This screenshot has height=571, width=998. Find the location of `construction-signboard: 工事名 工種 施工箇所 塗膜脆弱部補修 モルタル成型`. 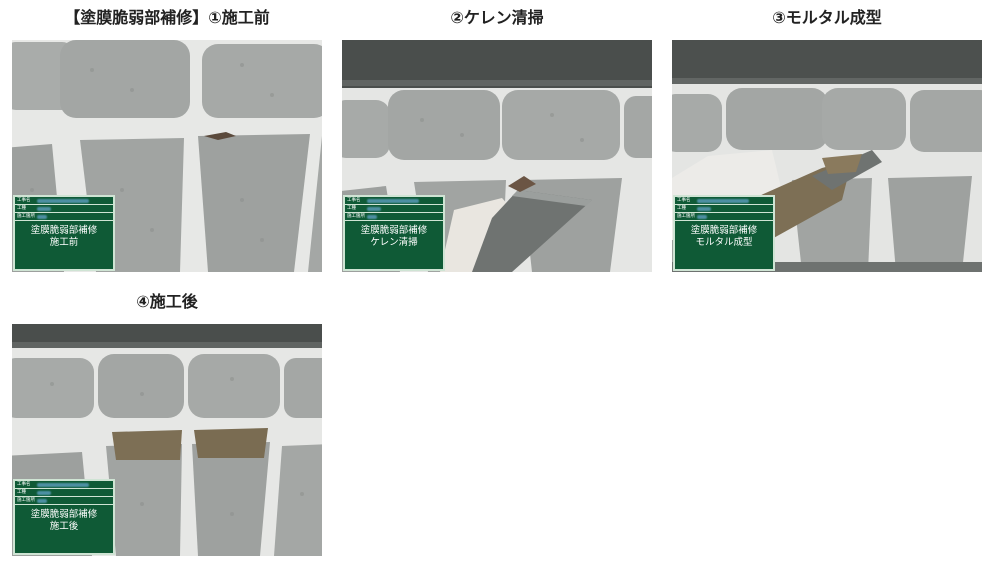

construction-signboard: 工事名 工種 施工箇所 塗膜脆弱部補修 モルタル成型 is located at coordinates (724, 233).